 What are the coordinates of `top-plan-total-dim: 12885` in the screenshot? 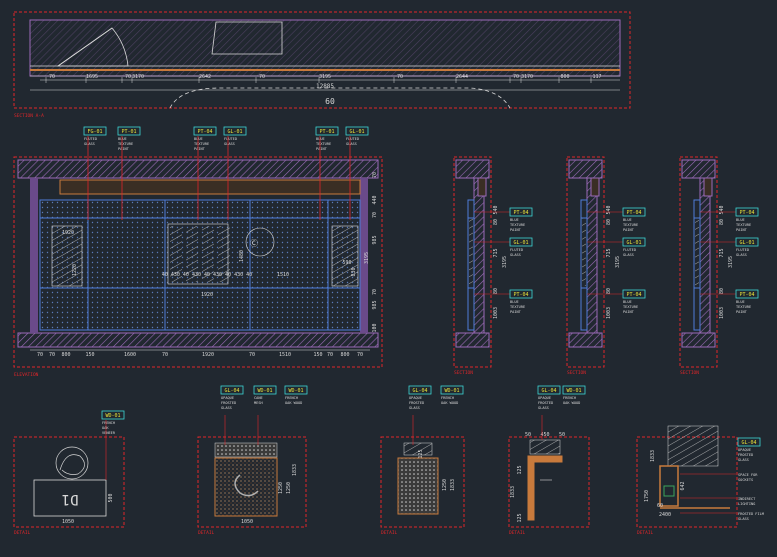 It's located at (325, 86).